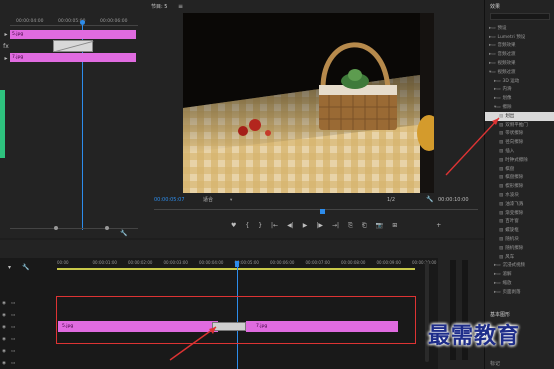 This screenshot has width=554, height=369. Describe the element at coordinates (511, 81) in the screenshot. I see `effects-item-label: 3D 运动` at that location.